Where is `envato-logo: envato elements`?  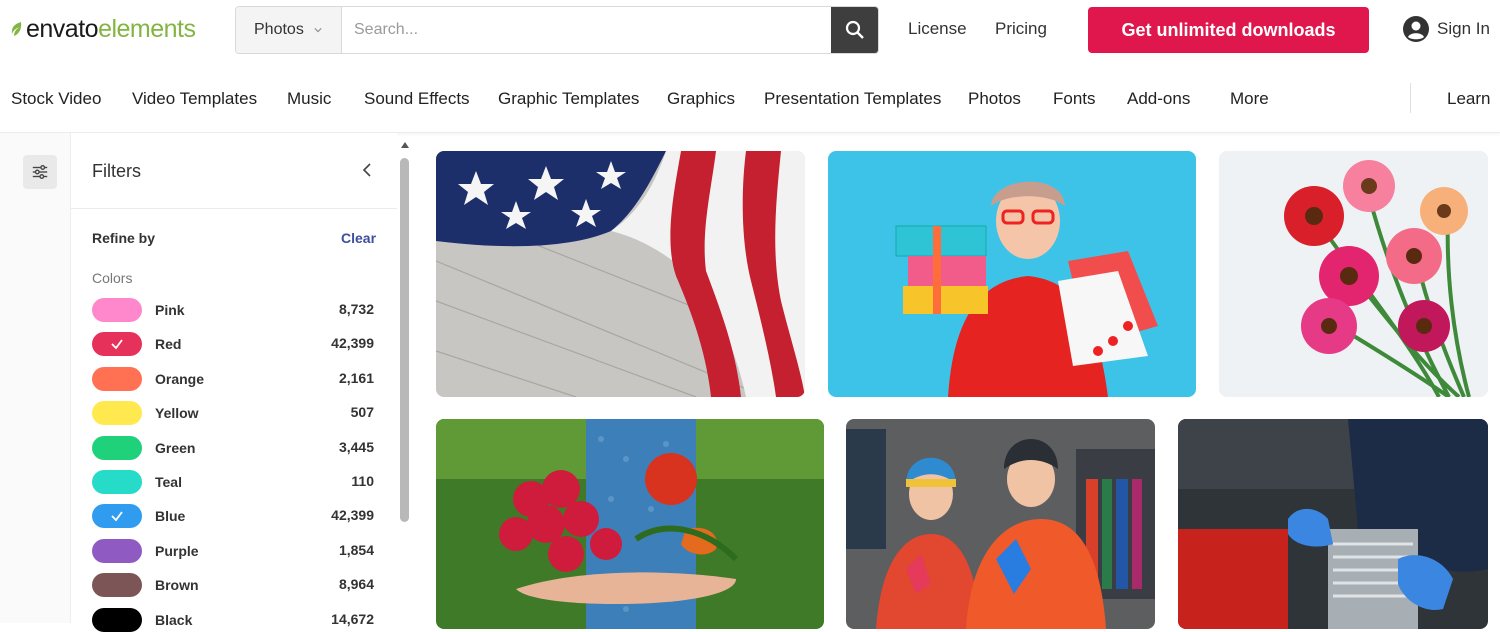
envato-logo: envato elements is located at coordinates (103, 29).